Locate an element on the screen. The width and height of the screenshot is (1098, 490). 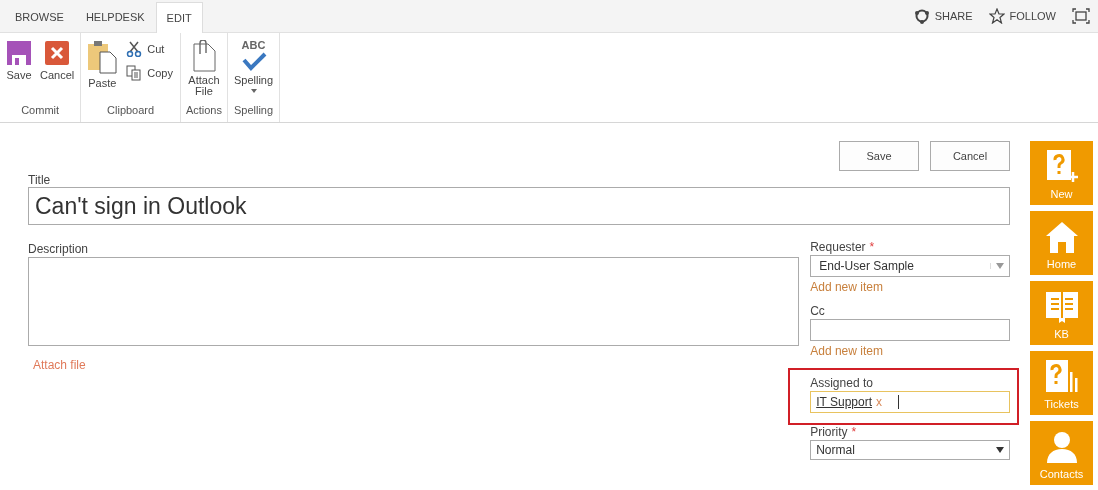
people-picker: IT Support x is located at coordinates (910, 402).